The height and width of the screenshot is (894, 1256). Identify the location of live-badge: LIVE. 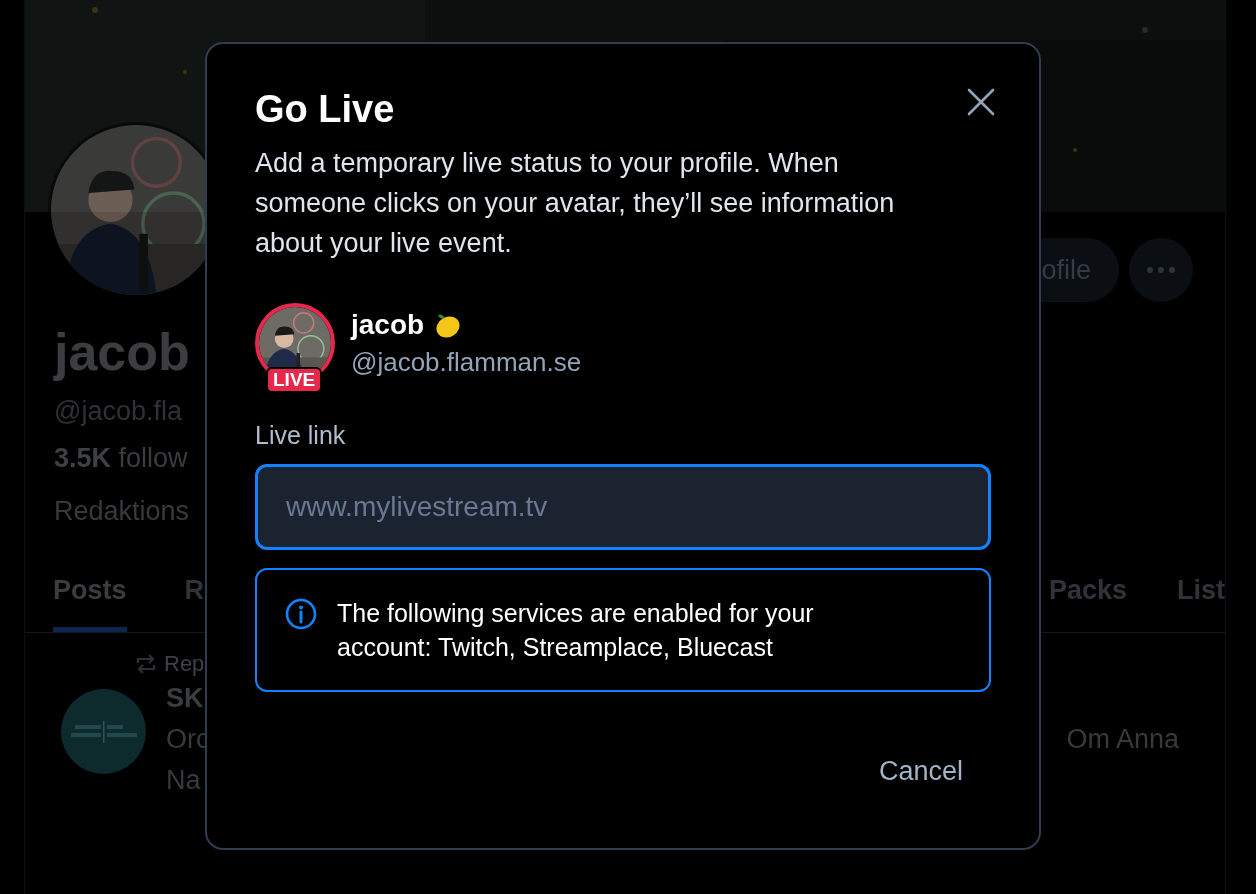
(294, 380).